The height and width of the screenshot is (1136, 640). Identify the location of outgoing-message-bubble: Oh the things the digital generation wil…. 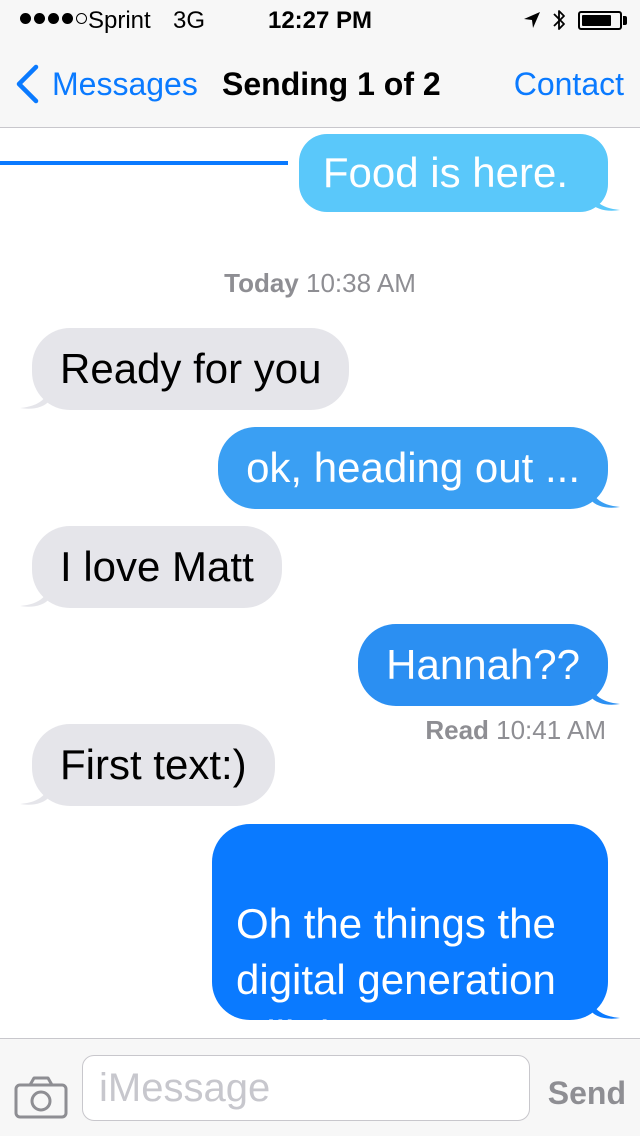
(416, 941).